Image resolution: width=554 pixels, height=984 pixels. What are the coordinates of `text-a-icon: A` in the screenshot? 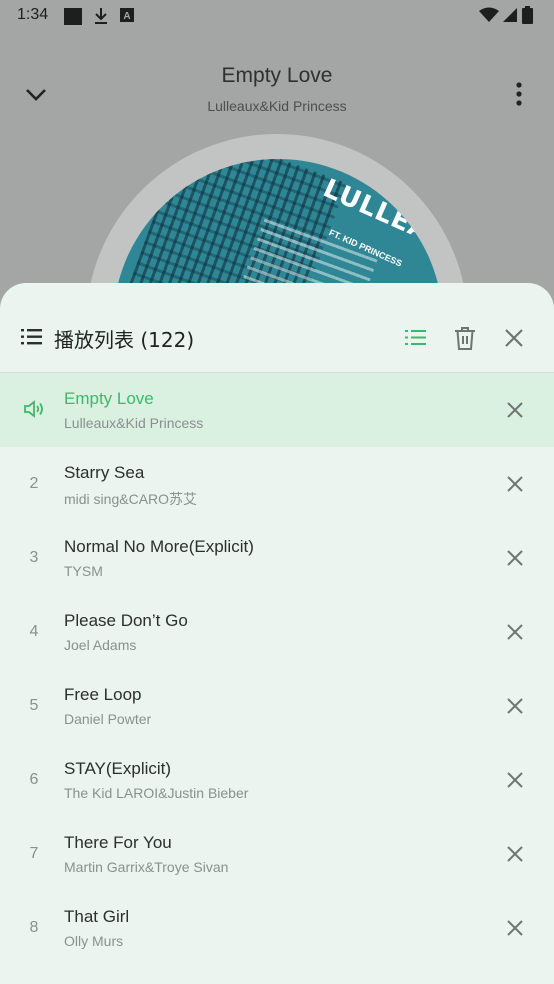 It's located at (127, 15).